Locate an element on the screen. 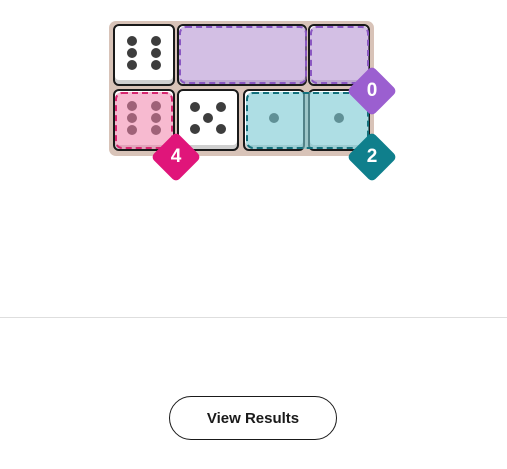 This screenshot has height=469, width=507. view-results-button: View Results is located at coordinates (253, 418).